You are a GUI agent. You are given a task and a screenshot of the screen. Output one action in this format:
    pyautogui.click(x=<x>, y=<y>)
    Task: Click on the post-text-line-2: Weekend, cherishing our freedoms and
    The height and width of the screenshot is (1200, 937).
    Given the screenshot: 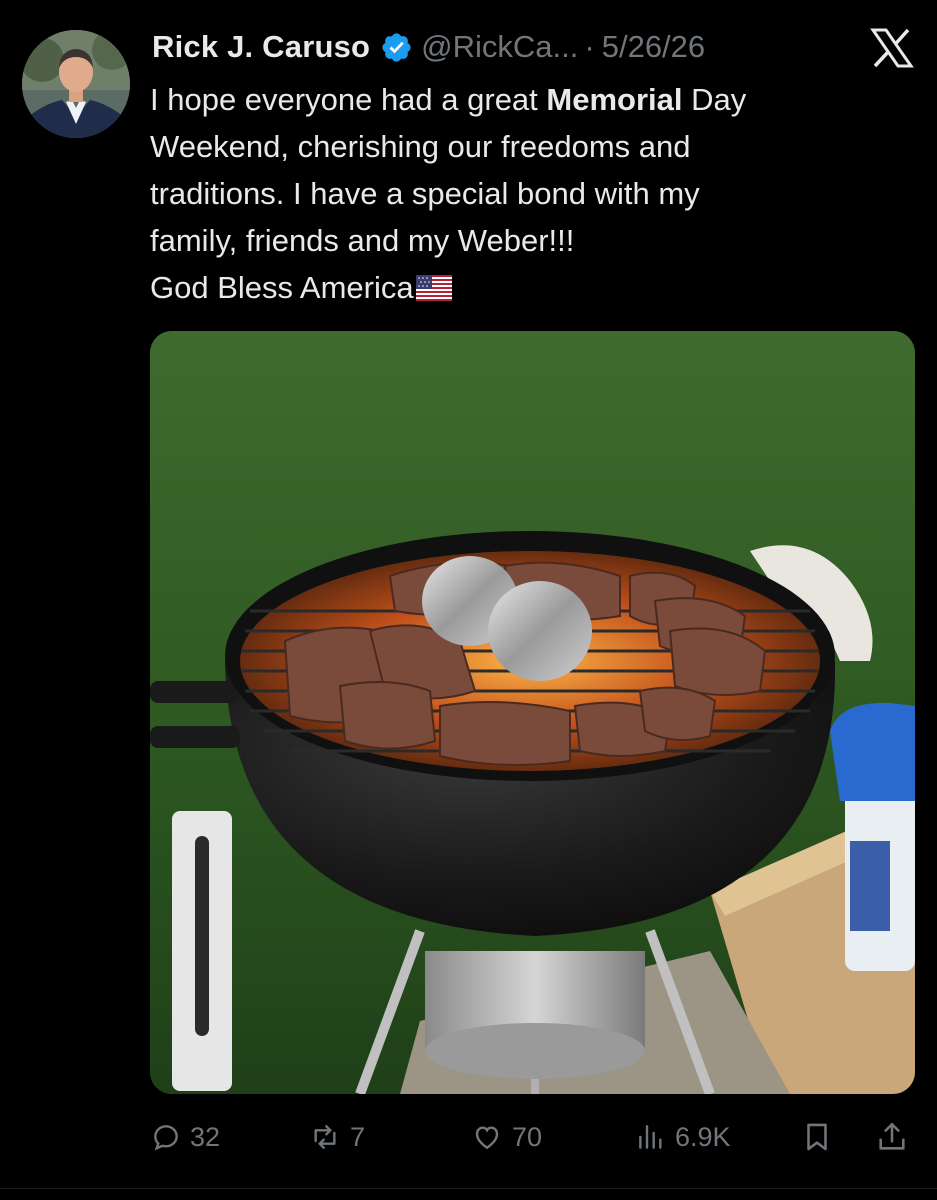 What is the action you would take?
    pyautogui.click(x=420, y=146)
    